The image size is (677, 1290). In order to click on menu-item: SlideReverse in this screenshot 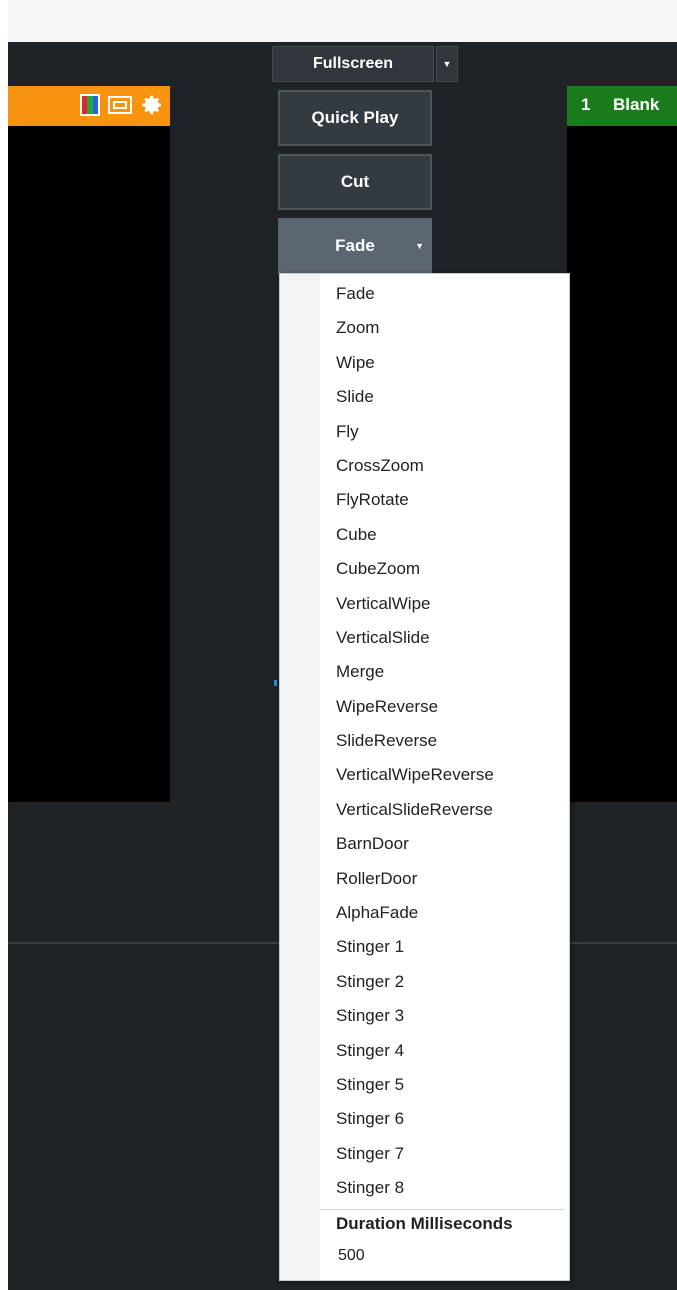, I will do `click(424, 741)`.